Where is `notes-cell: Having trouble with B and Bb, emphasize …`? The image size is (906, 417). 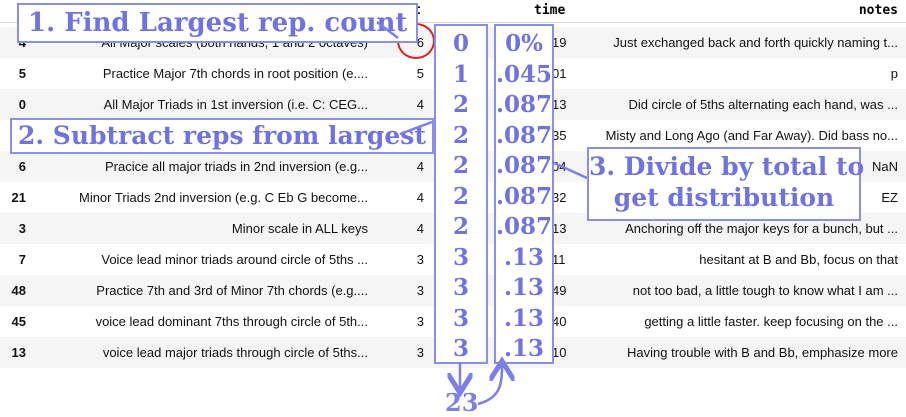
notes-cell: Having trouble with B and Bb, emphasize … is located at coordinates (762, 352).